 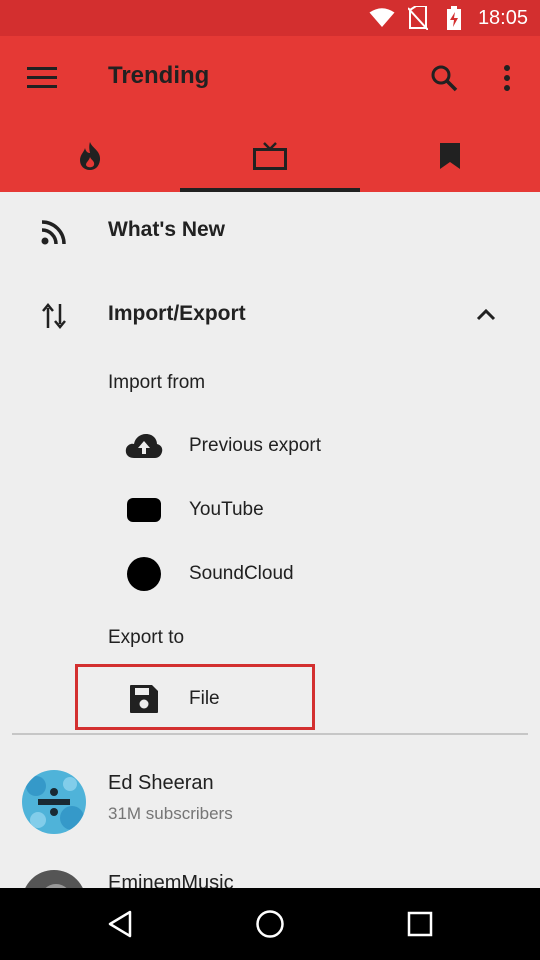 I want to click on youtube-label: YouTube, so click(x=226, y=509).